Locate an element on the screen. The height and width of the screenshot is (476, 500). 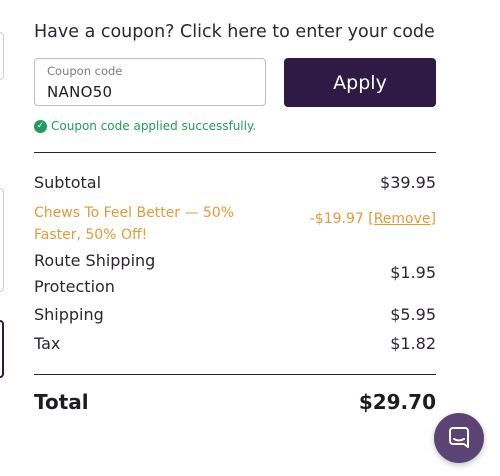
subtotal-value: $39.95 is located at coordinates (408, 182).